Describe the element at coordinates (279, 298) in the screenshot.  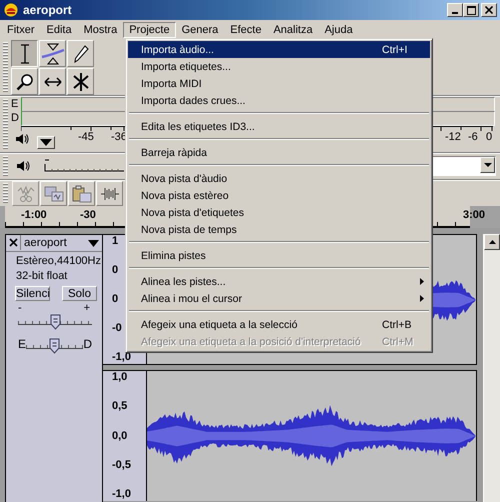
I see `menu-item: Alinea i mou el cursor` at that location.